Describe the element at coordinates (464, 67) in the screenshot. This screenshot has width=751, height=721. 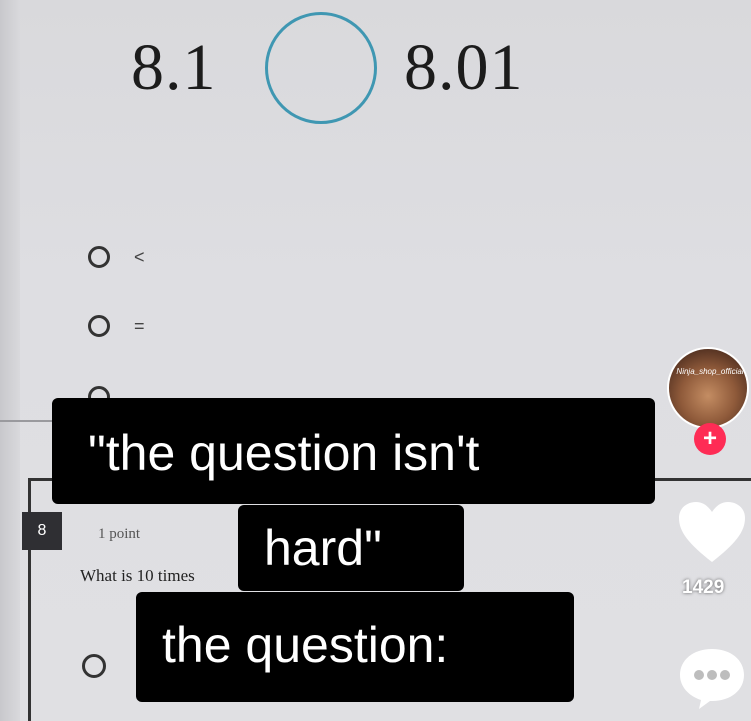
I see `right-number: 8.01` at that location.